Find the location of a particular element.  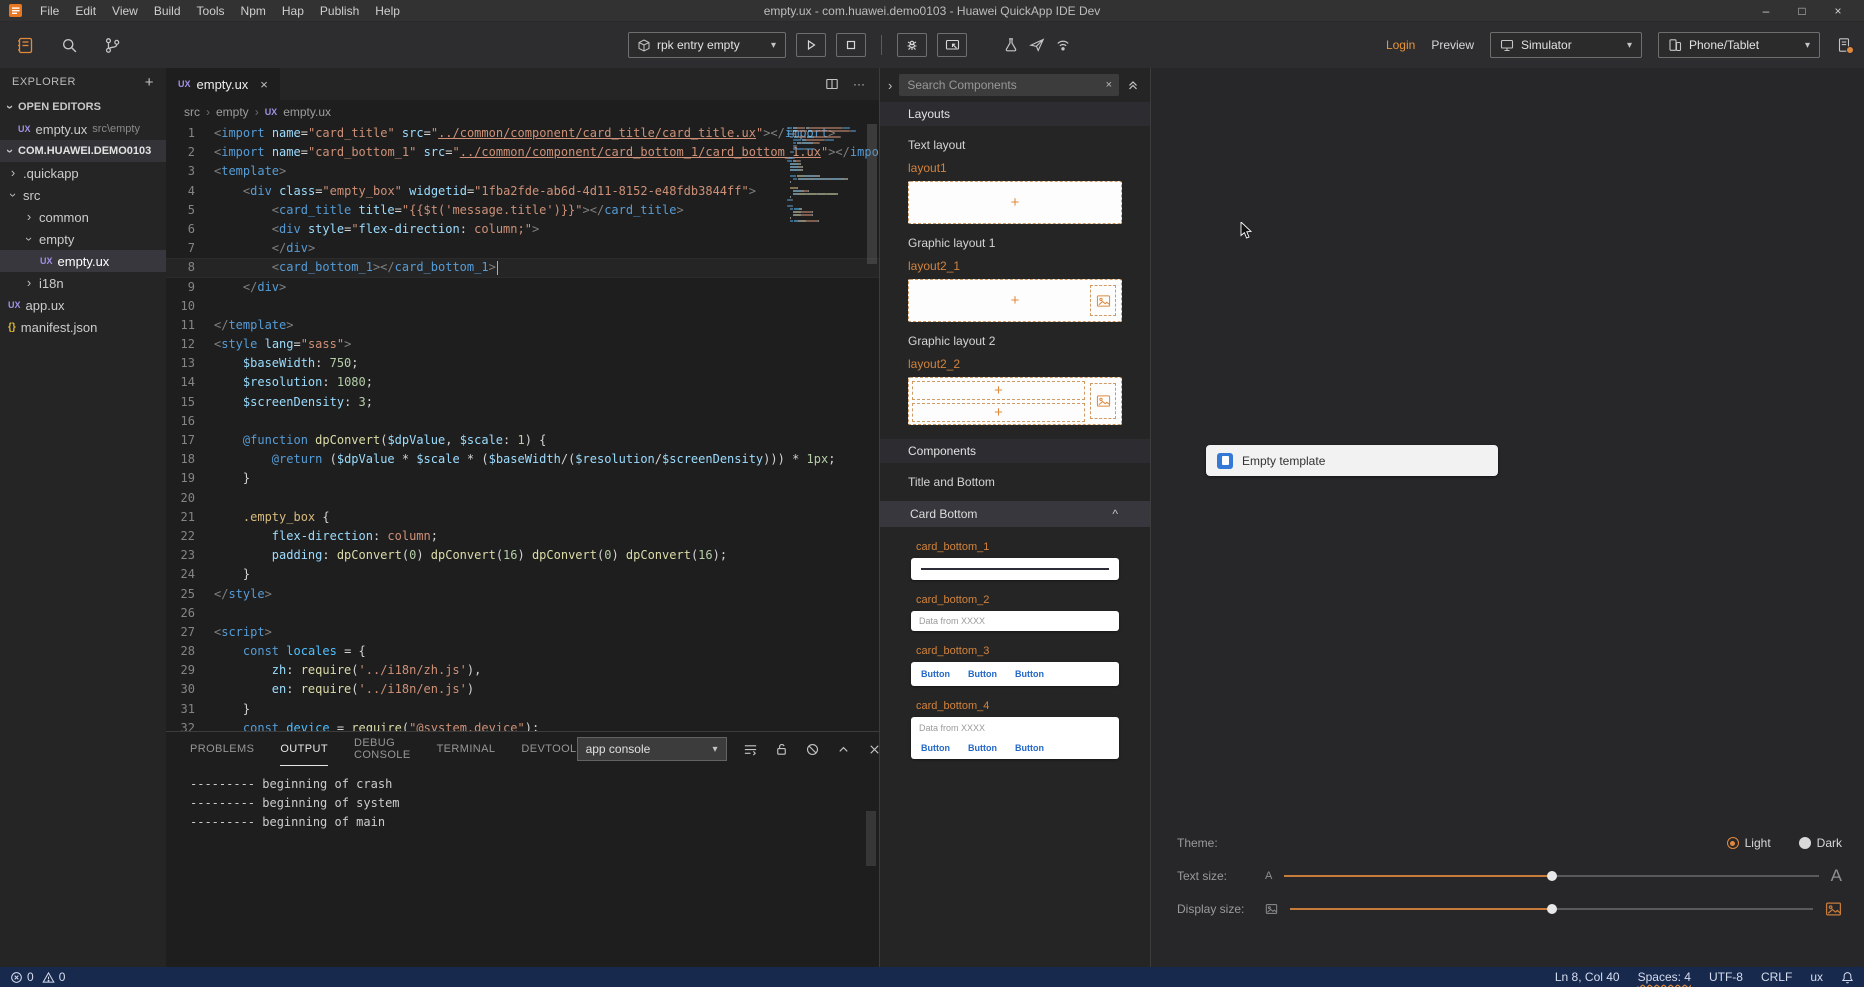

menu-edit: Edit is located at coordinates (85, 11).